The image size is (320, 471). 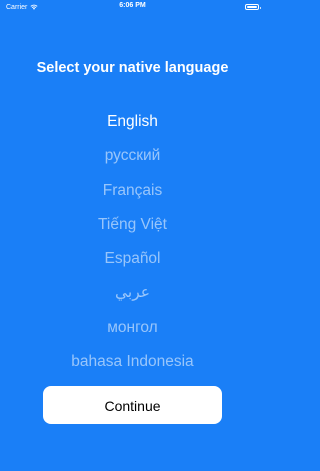 I want to click on language-option: монгол, so click(x=132, y=333).